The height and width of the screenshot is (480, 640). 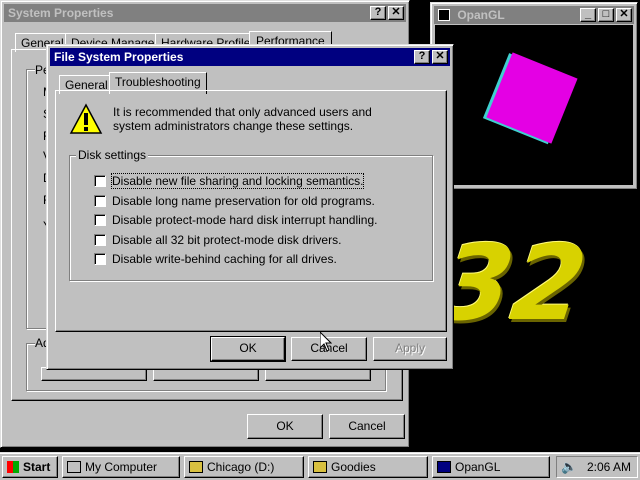 I want to click on opengl-3d-text: 32, so click(x=512, y=283).